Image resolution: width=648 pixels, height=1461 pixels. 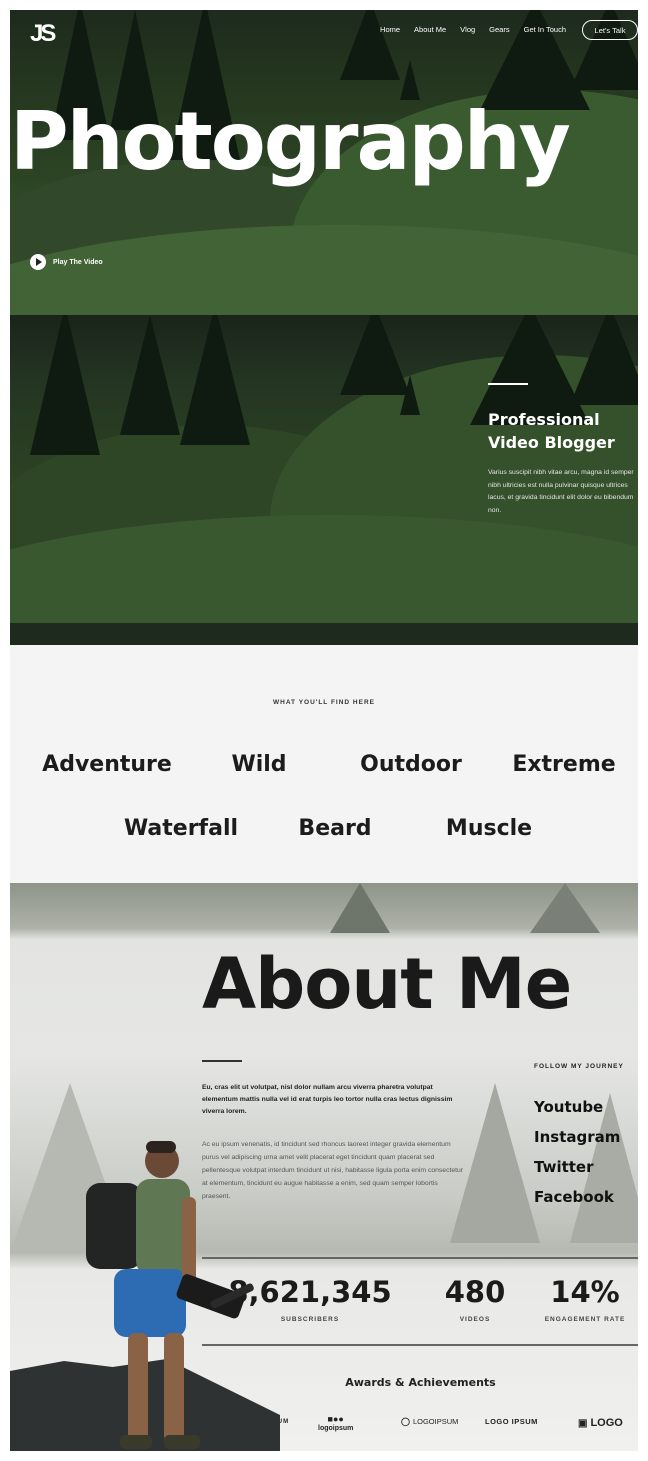 I want to click on play-video-button: Play The Video, so click(x=66, y=262).